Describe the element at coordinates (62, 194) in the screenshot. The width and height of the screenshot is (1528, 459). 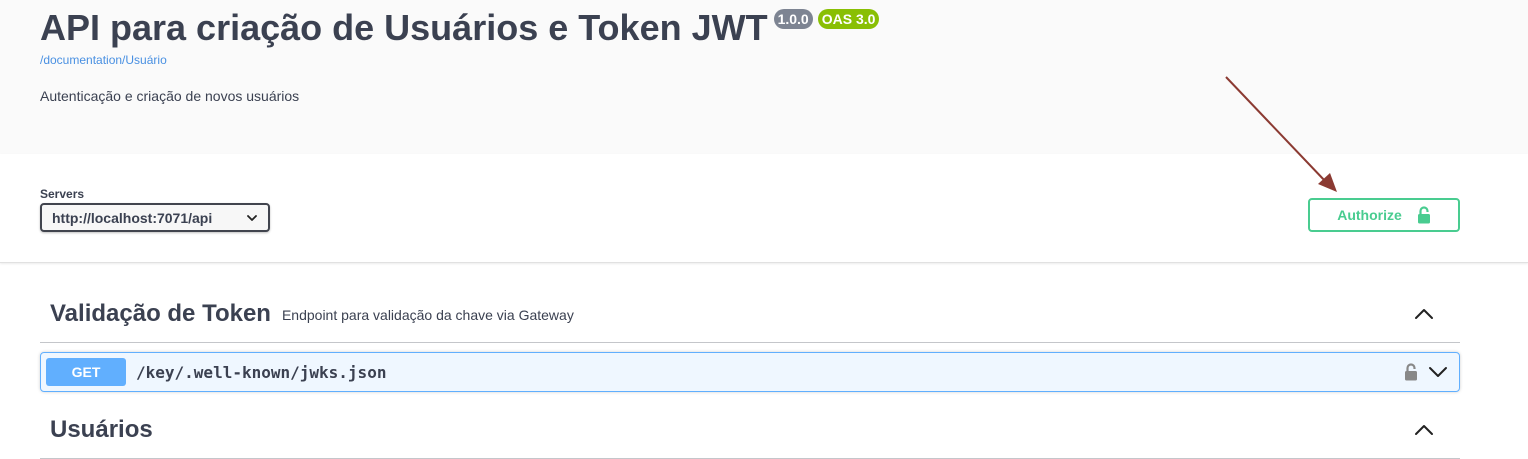
I see `servers-label: Servers` at that location.